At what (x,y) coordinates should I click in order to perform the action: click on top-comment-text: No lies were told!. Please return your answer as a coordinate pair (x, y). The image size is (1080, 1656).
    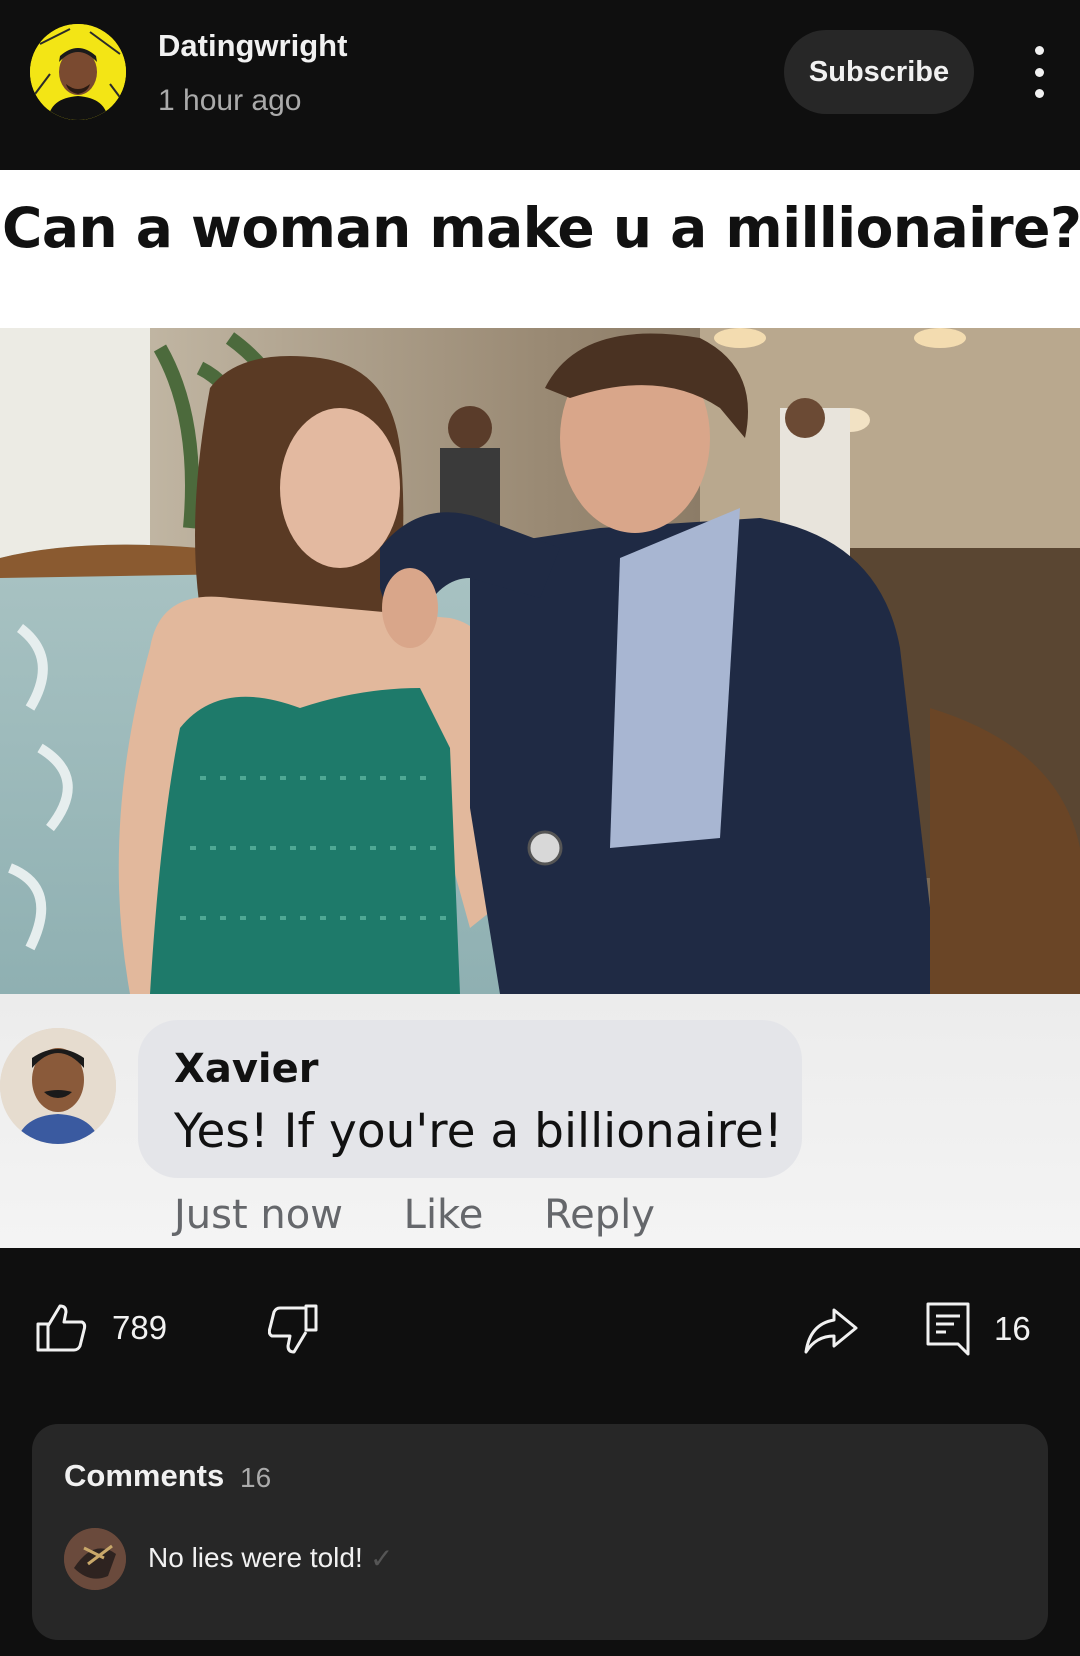
    Looking at the image, I should click on (255, 1557).